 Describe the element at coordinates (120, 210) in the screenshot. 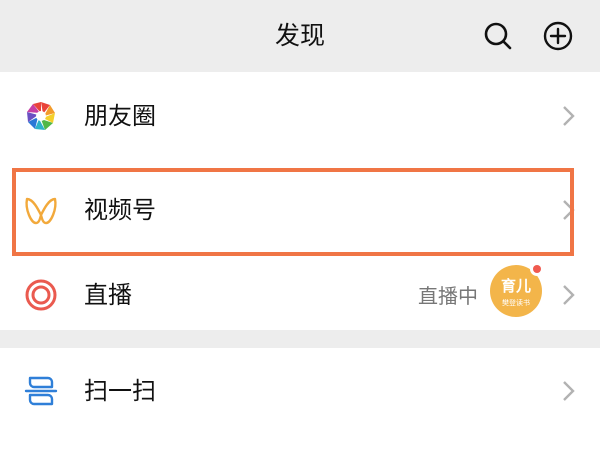

I see `cell-label-channels: 视频号` at that location.